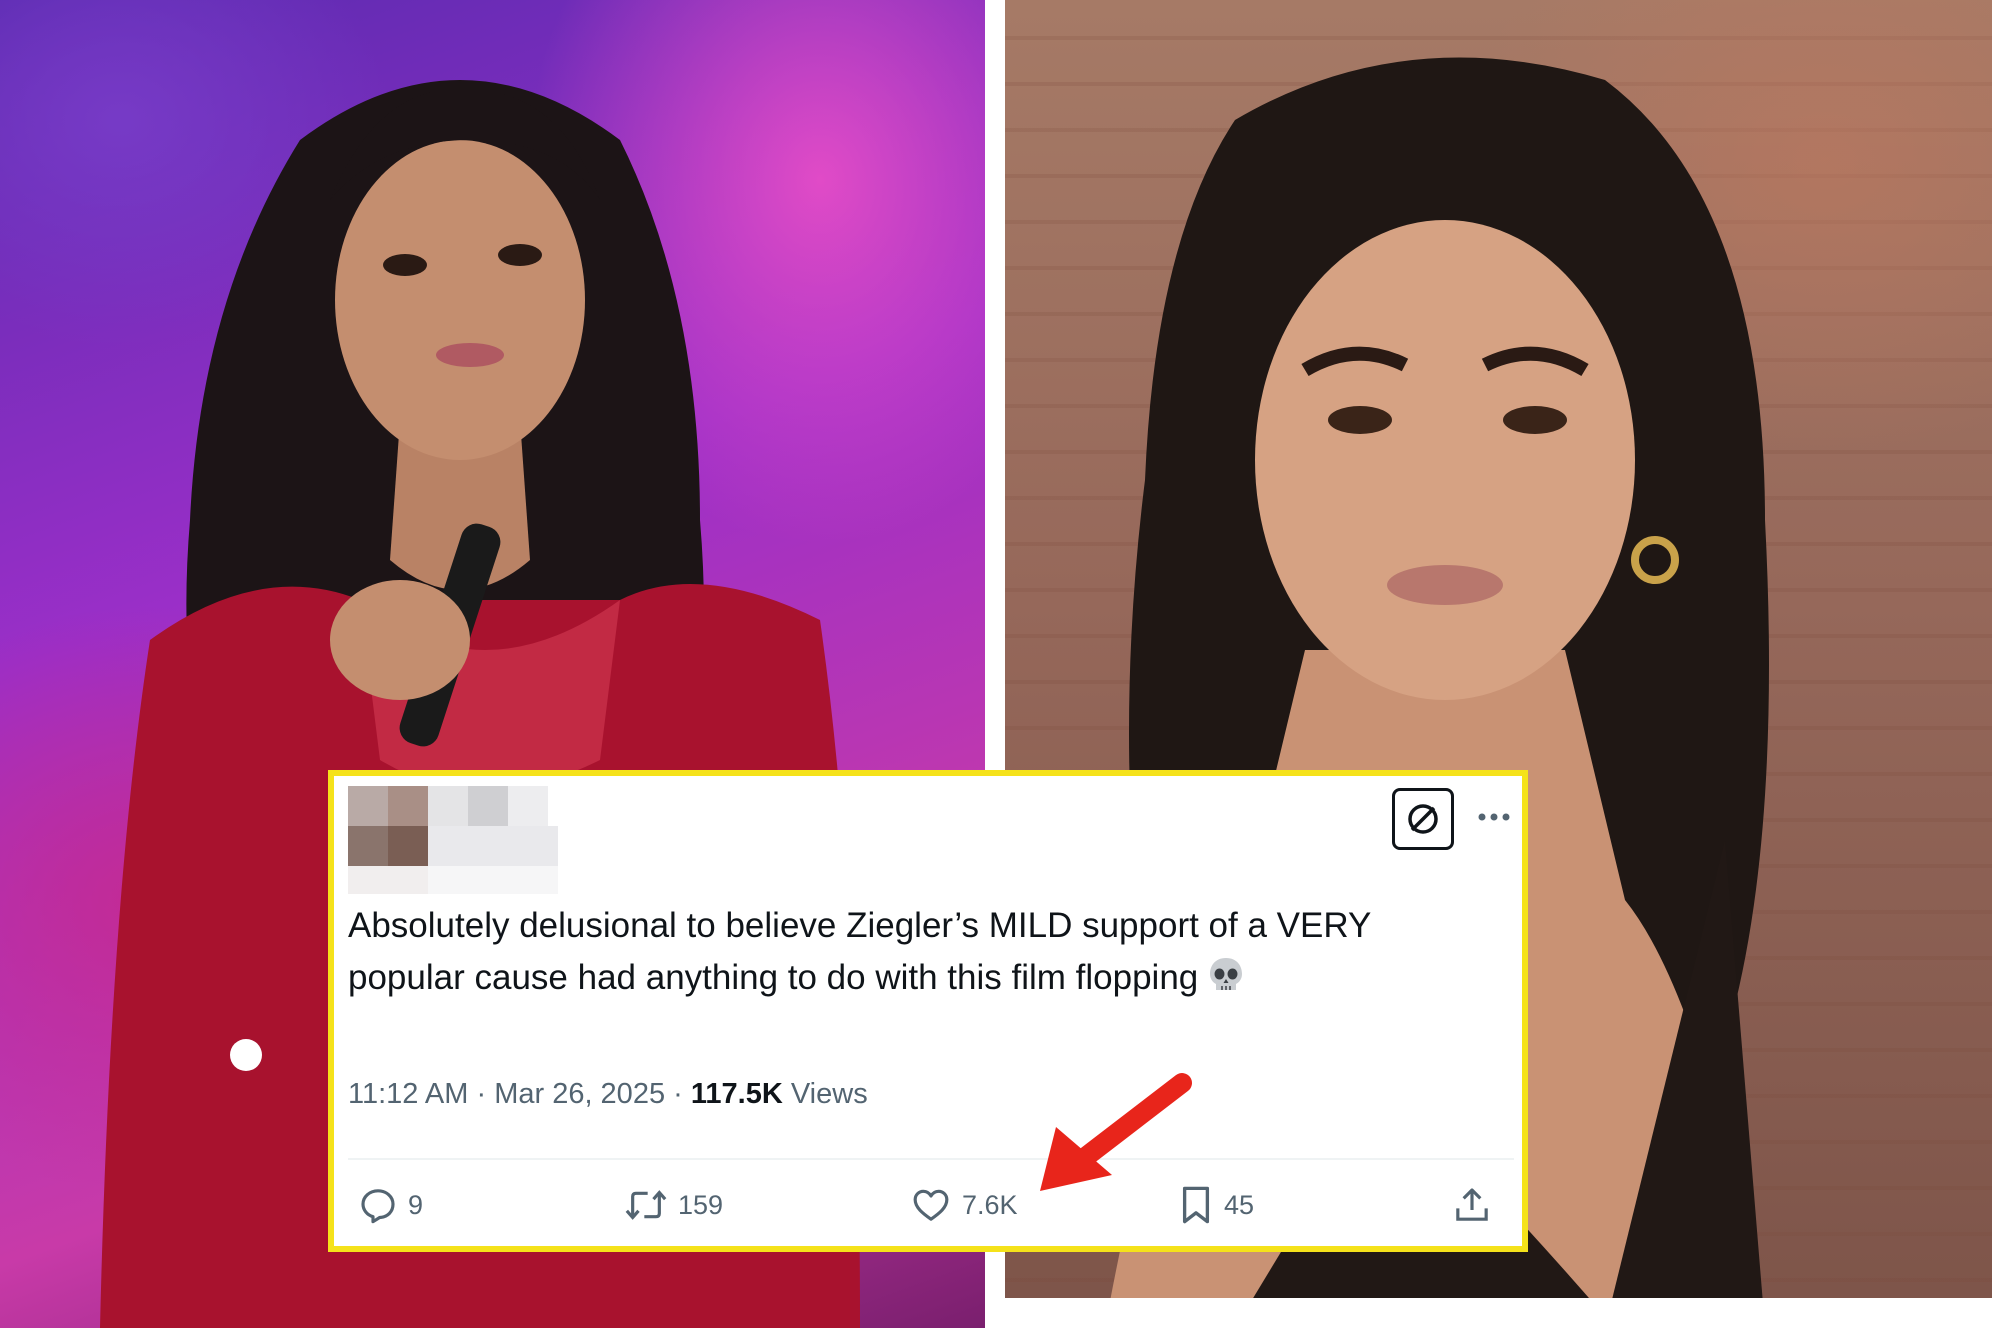  I want to click on red-arrow-icon, so click(1116, 1132).